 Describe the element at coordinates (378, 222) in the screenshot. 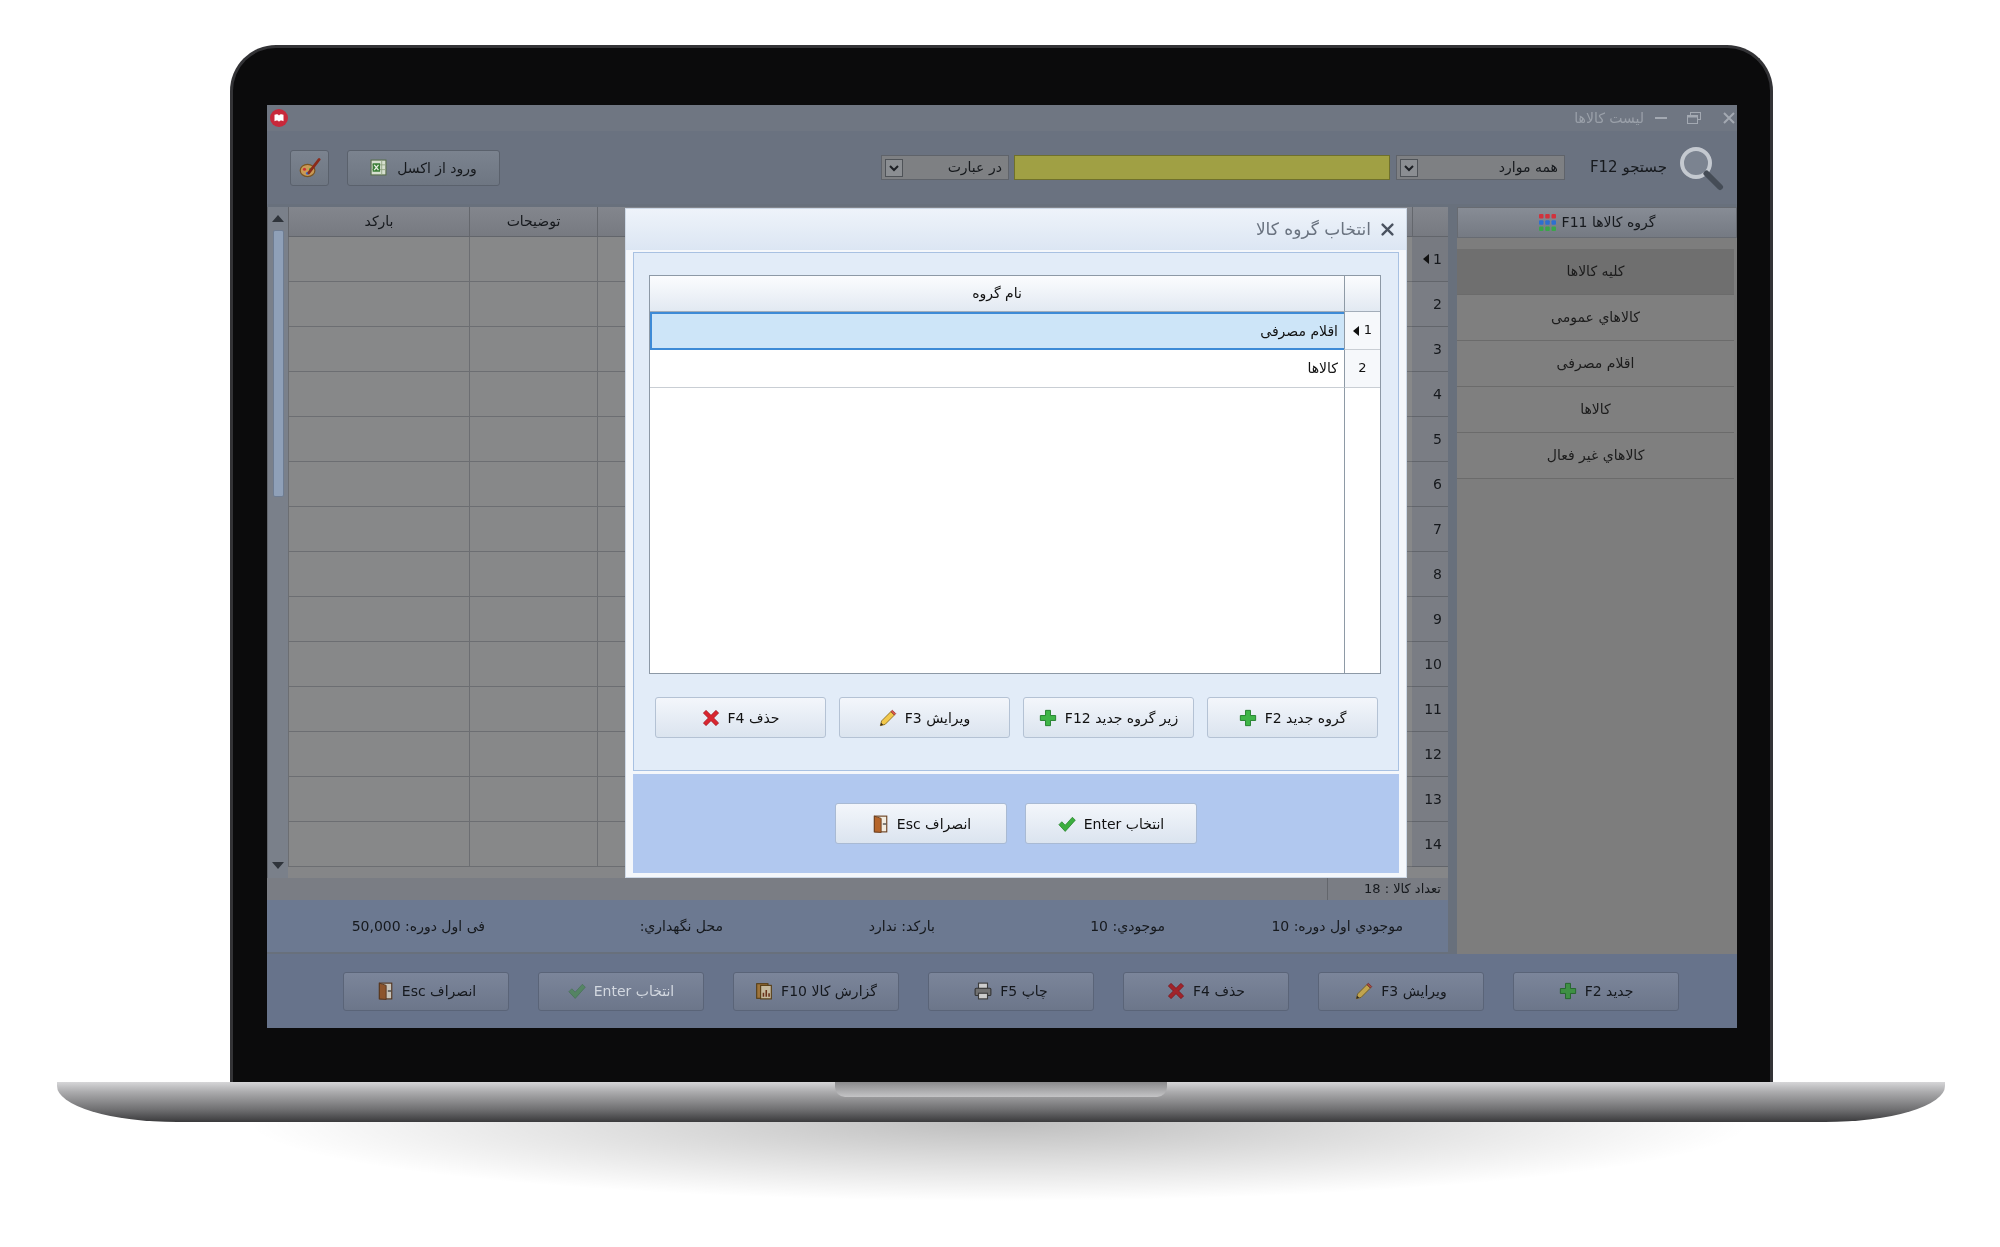

I see `column-header: بارکد` at that location.